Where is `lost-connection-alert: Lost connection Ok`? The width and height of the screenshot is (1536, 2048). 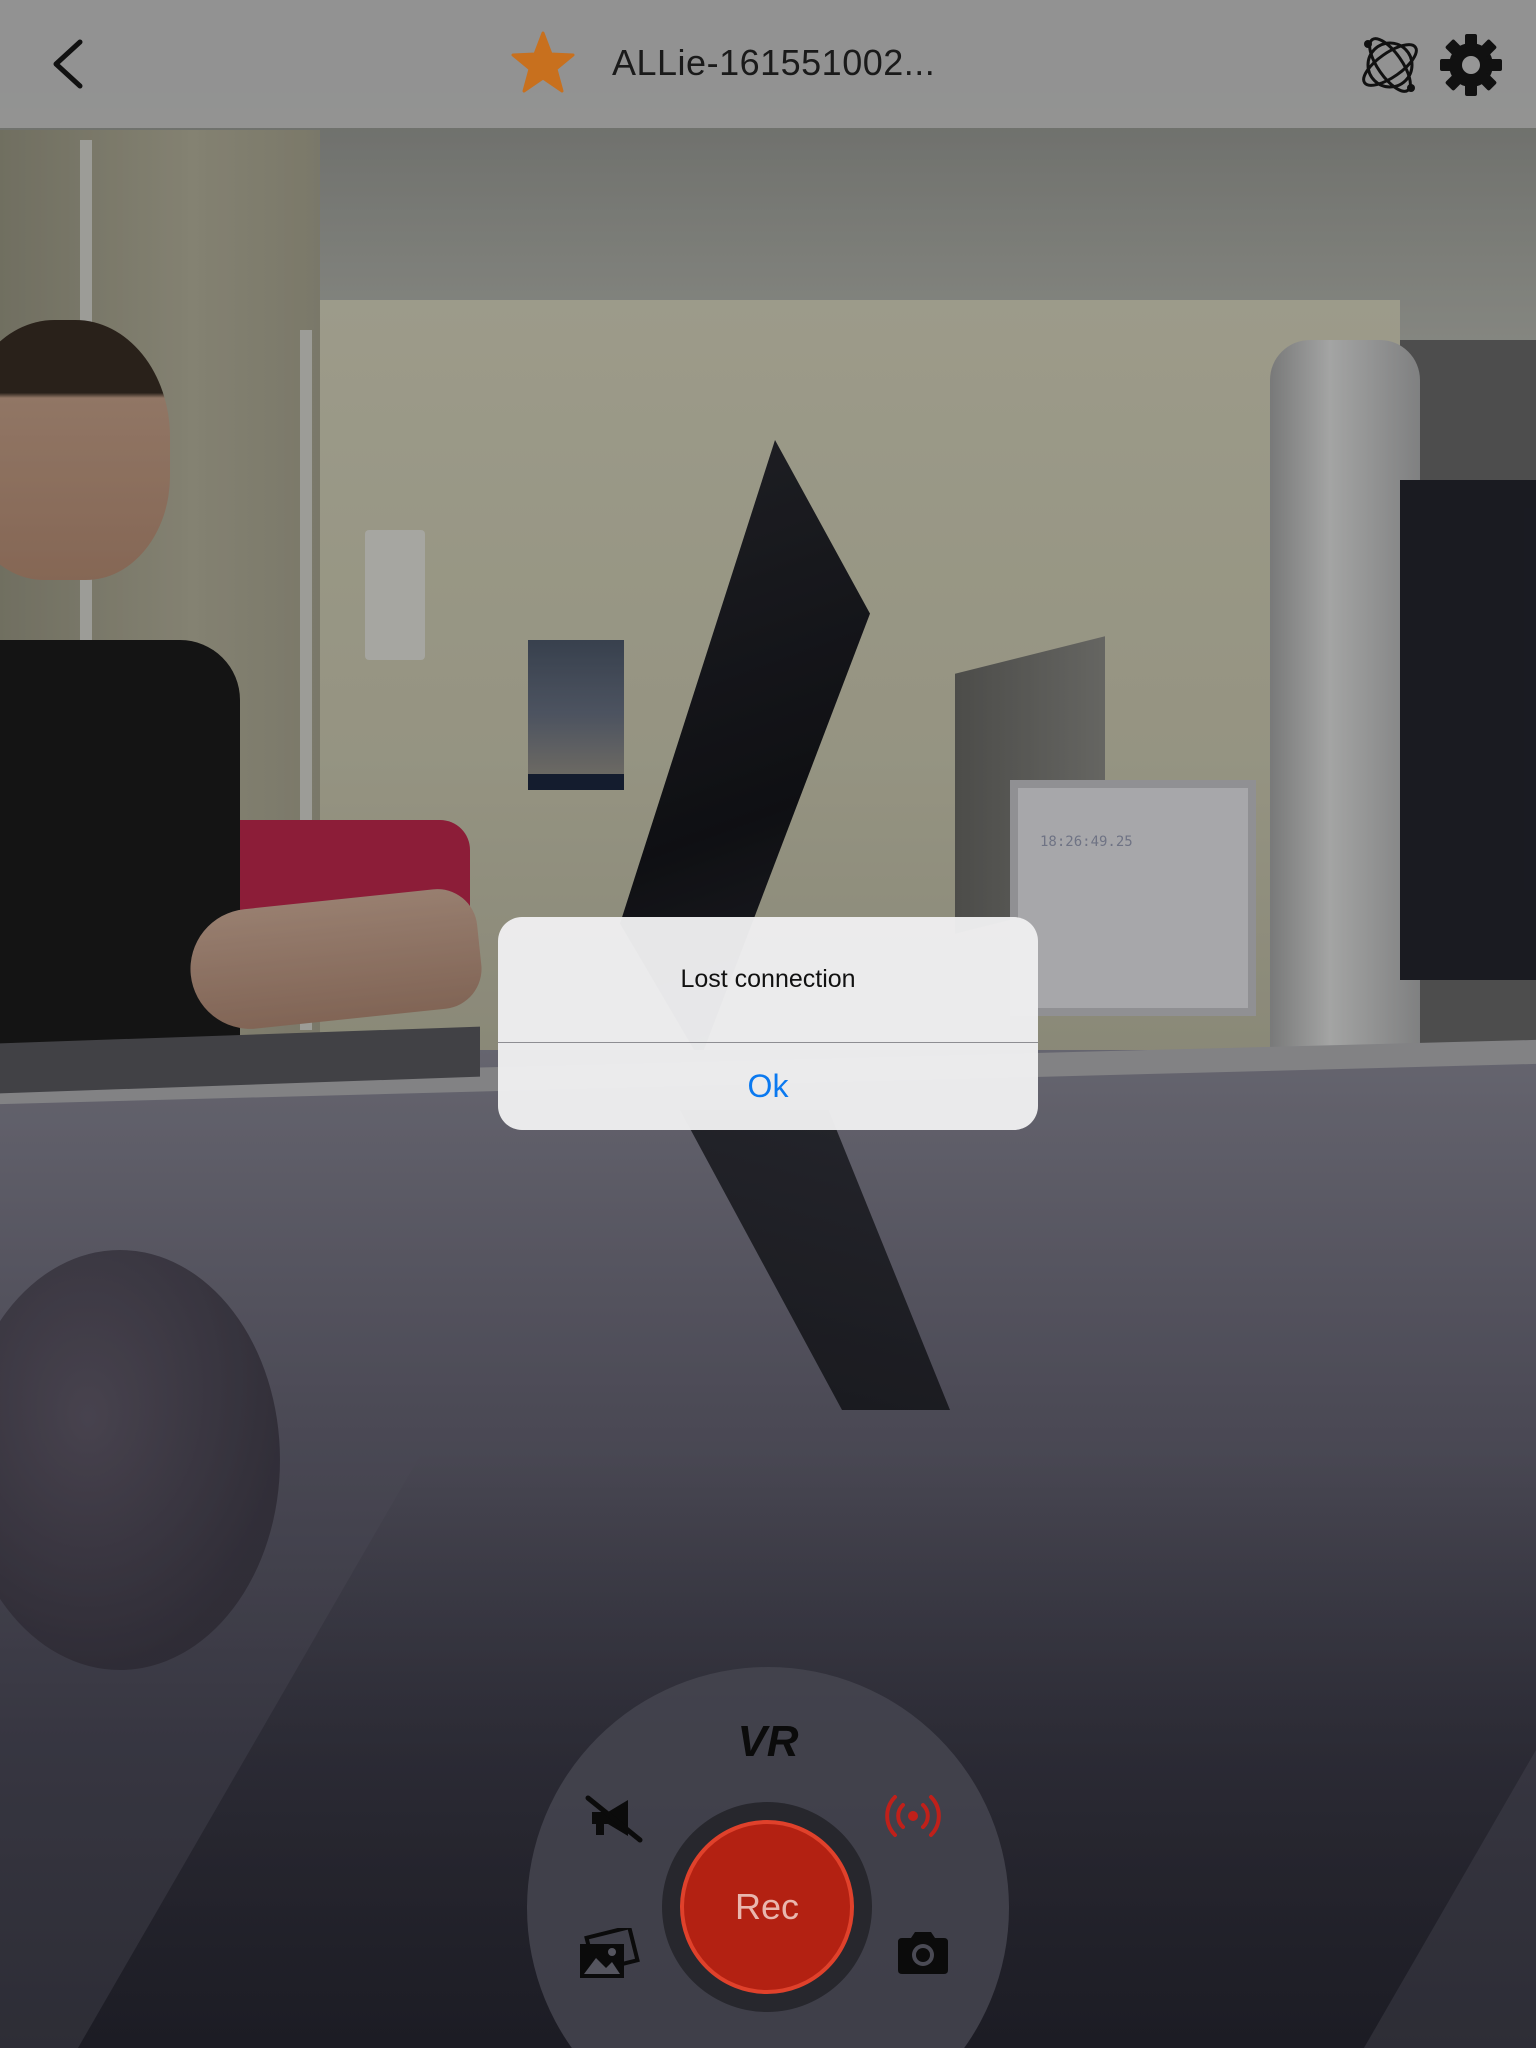 lost-connection-alert: Lost connection Ok is located at coordinates (768, 1023).